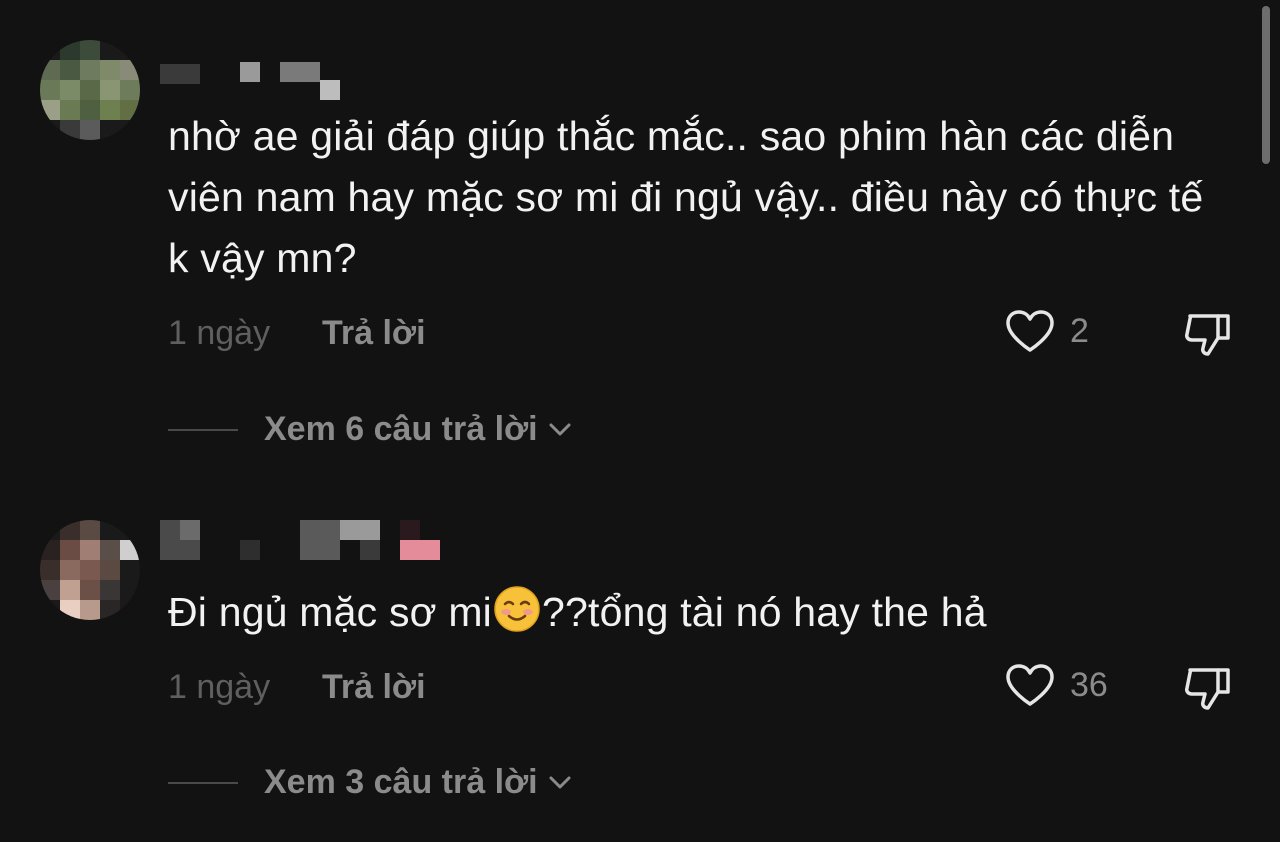 This screenshot has height=842, width=1280. What do you see at coordinates (330, 612) in the screenshot?
I see `comment-text-part: Đi ngủ mặc sơ mi` at bounding box center [330, 612].